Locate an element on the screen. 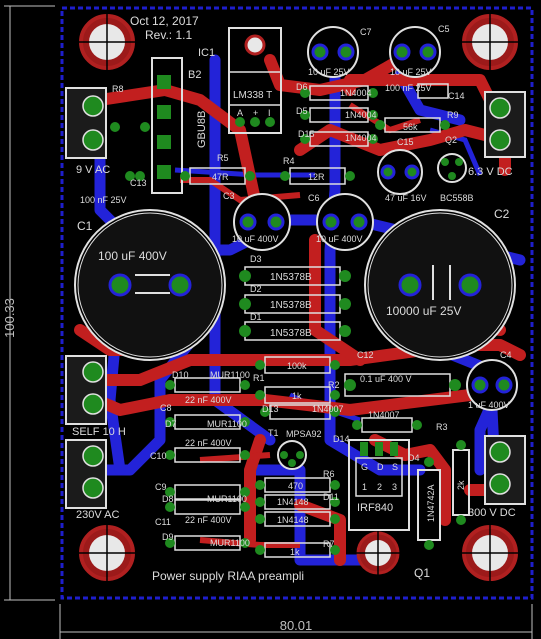 Image resolution: width=541 pixels, height=639 pixels. label-d14: D14 is located at coordinates (341, 439).